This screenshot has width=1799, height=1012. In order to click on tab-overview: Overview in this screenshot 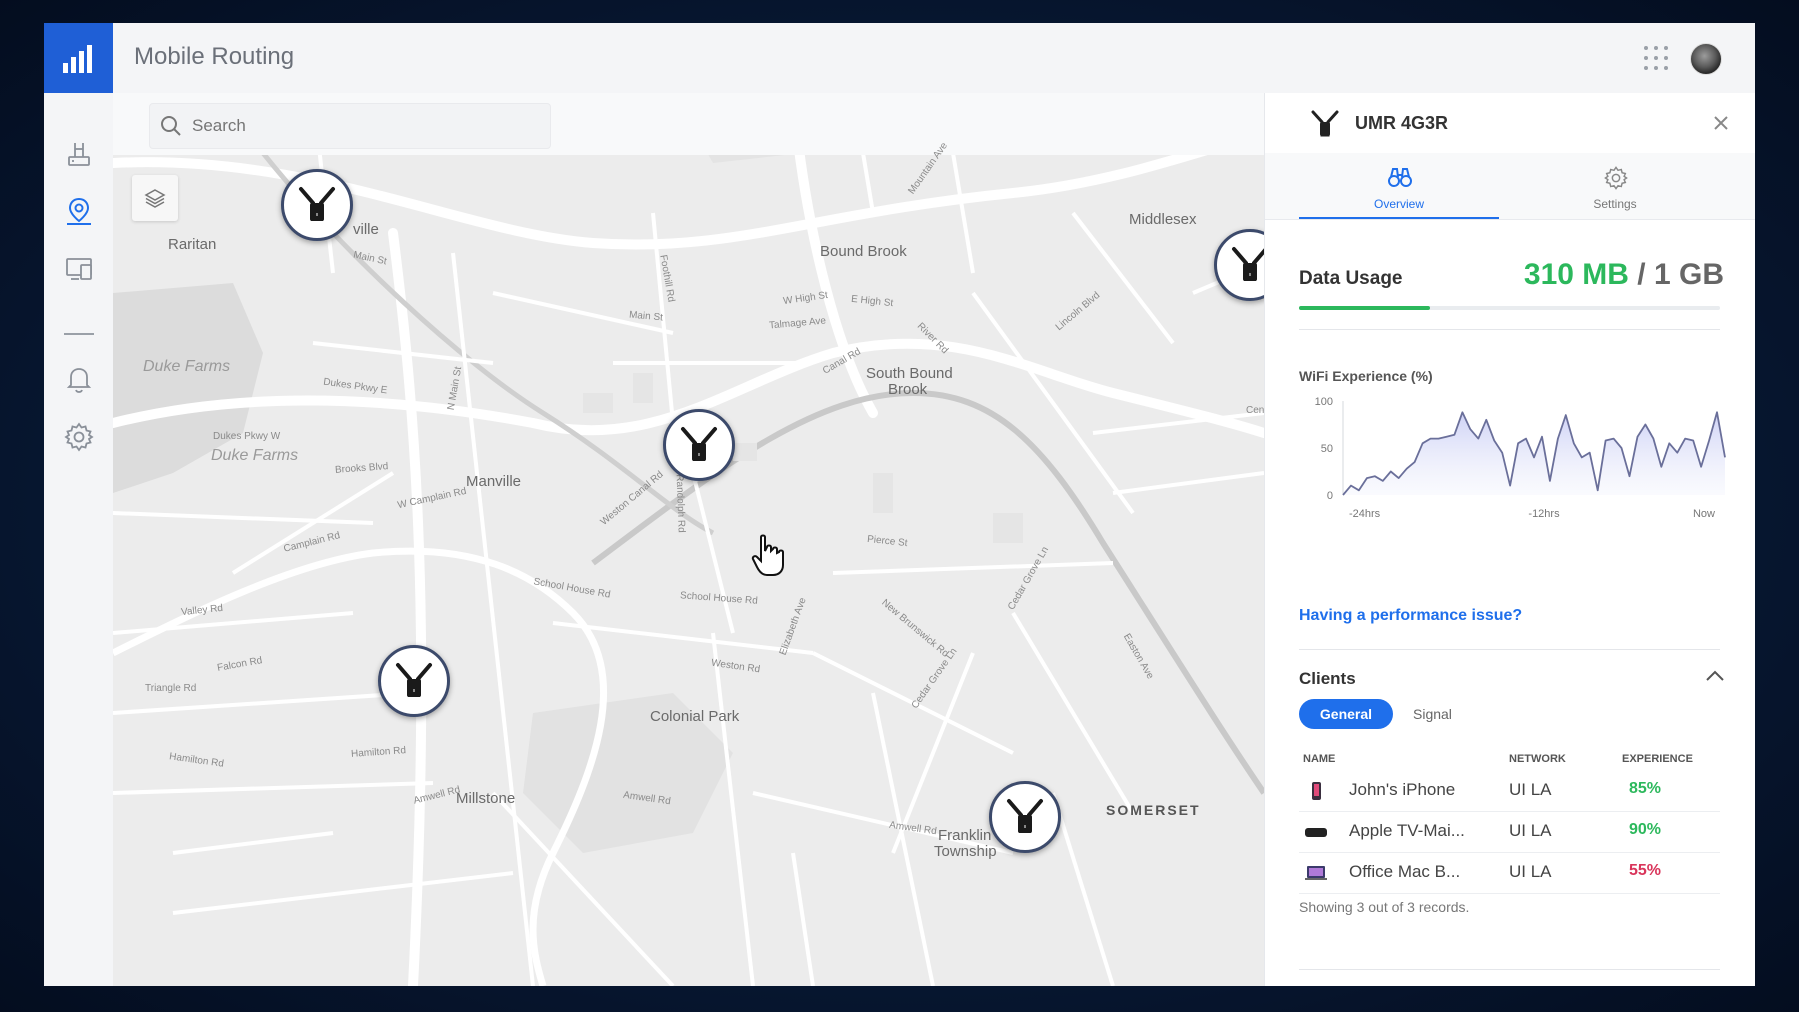, I will do `click(1399, 186)`.